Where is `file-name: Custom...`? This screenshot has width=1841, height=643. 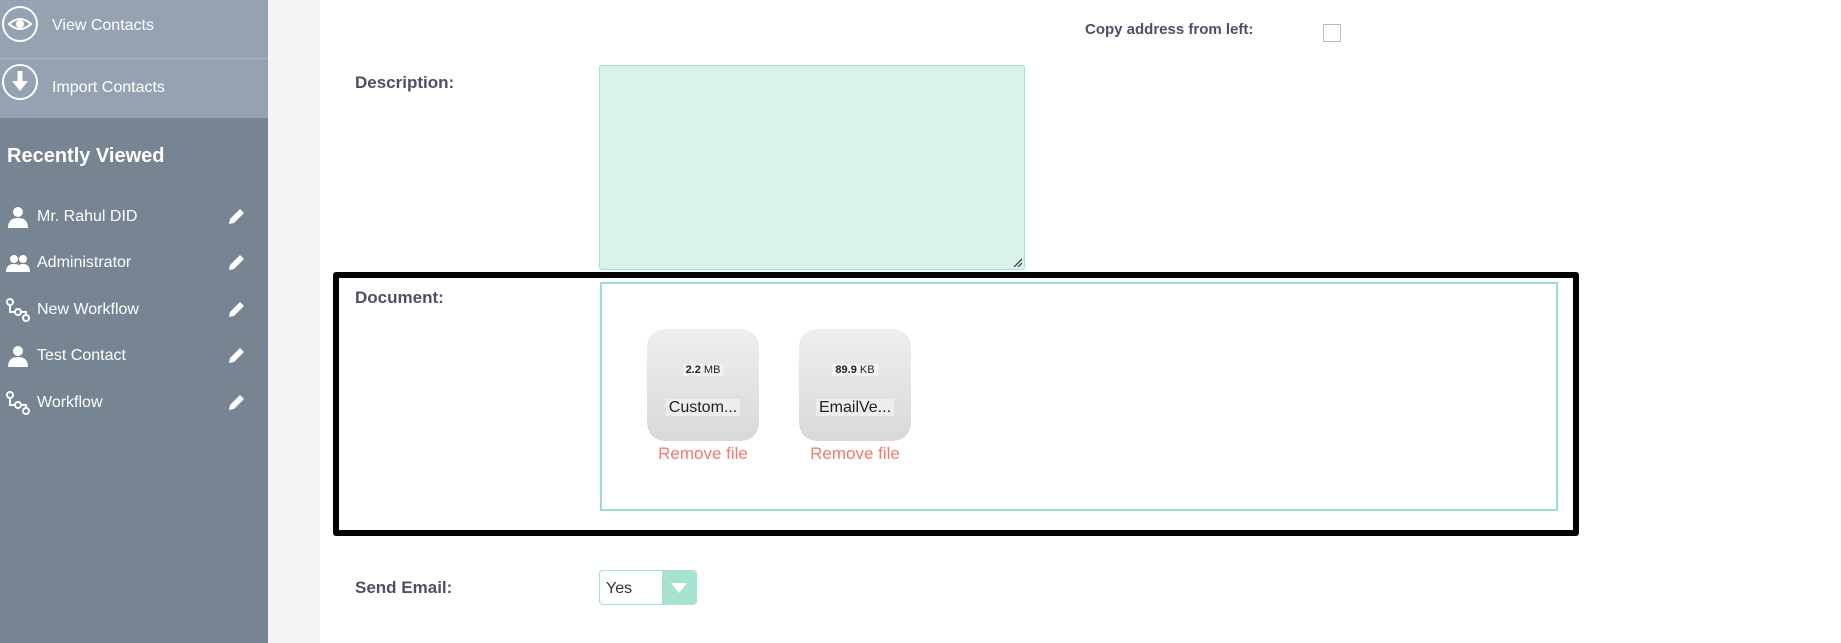 file-name: Custom... is located at coordinates (703, 408).